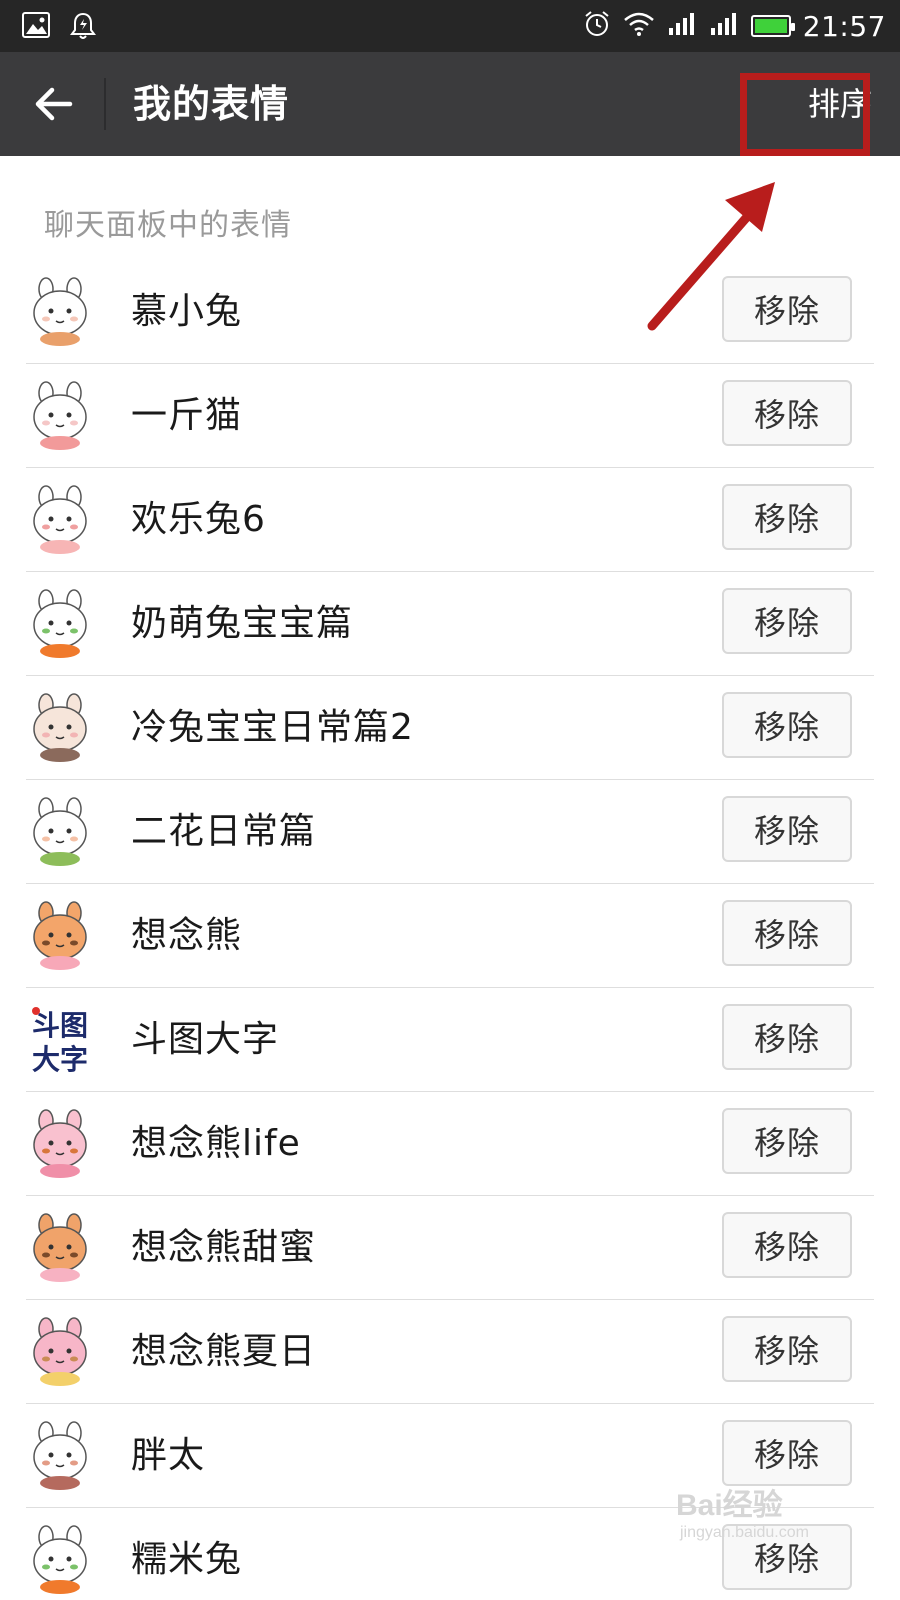 The image size is (900, 1600). What do you see at coordinates (60, 1025) in the screenshot?
I see `svg-text: 斗图` at bounding box center [60, 1025].